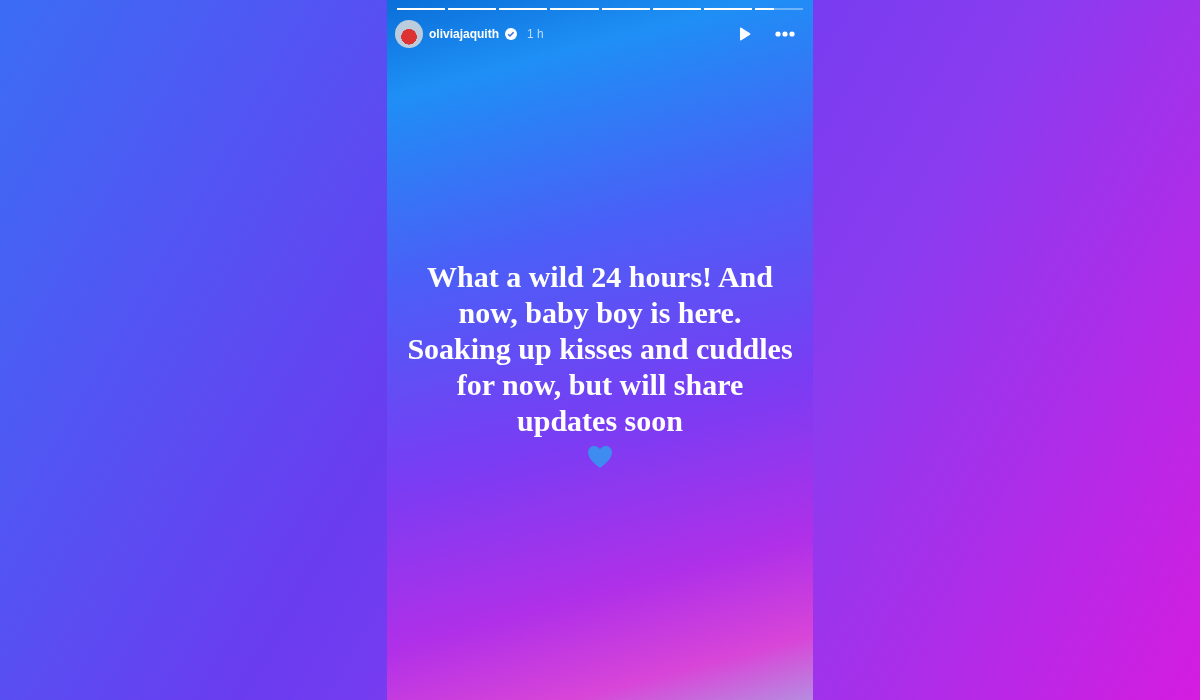 This screenshot has width=1200, height=700. I want to click on more-icon, so click(785, 34).